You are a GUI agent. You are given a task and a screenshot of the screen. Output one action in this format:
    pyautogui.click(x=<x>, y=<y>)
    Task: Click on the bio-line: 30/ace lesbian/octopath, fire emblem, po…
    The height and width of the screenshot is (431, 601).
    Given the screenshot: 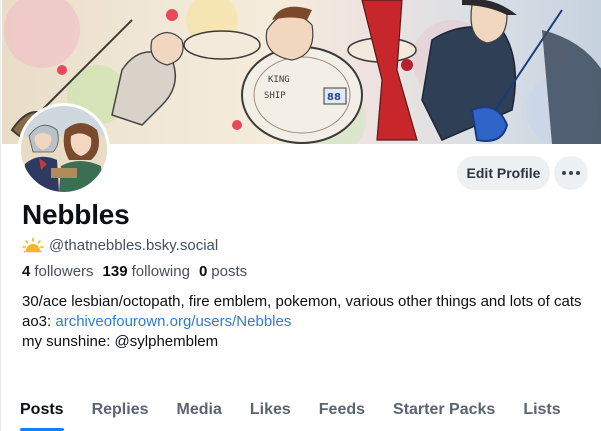 What is the action you would take?
    pyautogui.click(x=302, y=301)
    